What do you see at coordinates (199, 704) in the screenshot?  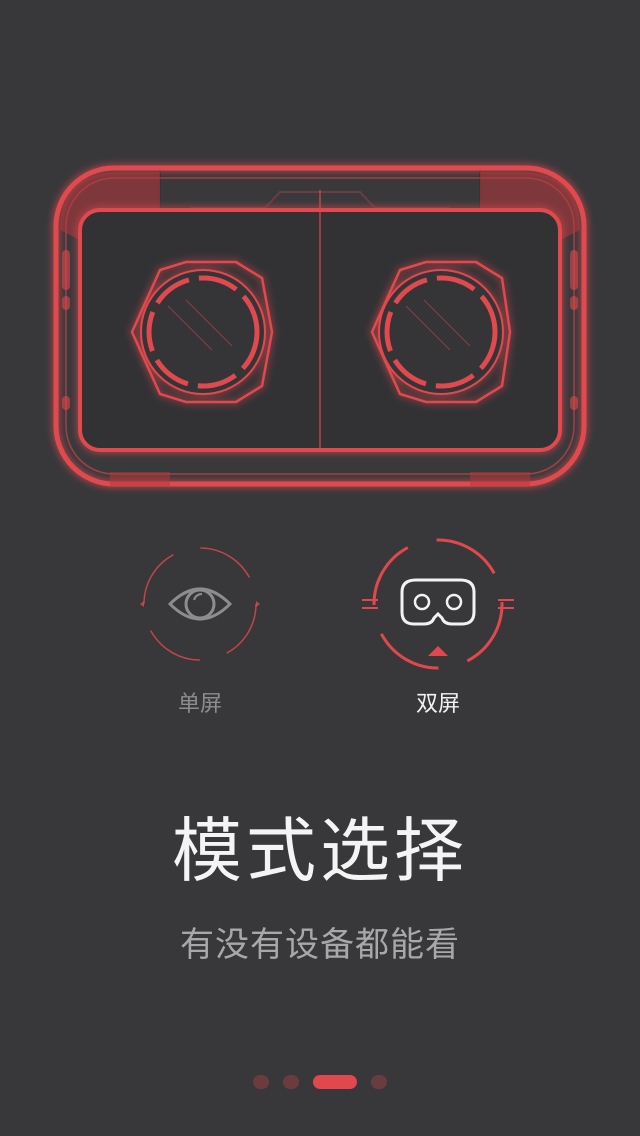 I see `mode-label-single: 单屏` at bounding box center [199, 704].